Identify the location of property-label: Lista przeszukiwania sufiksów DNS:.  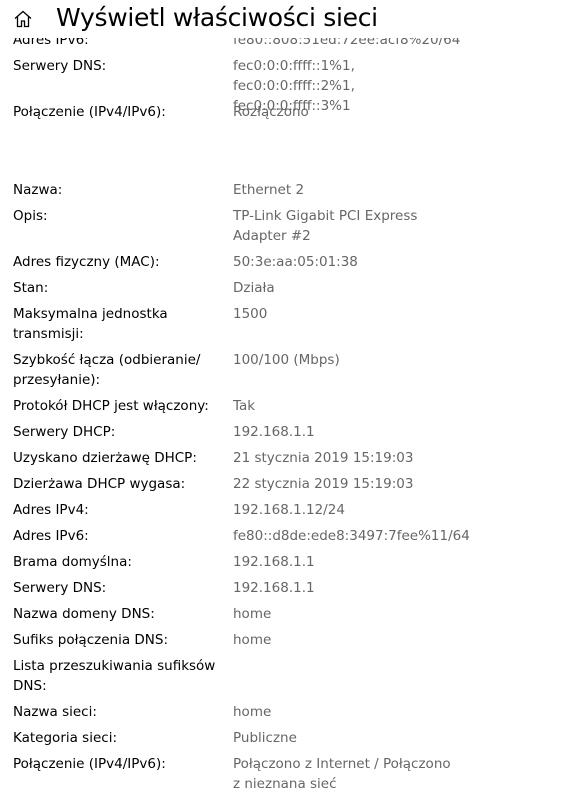
(118, 676).